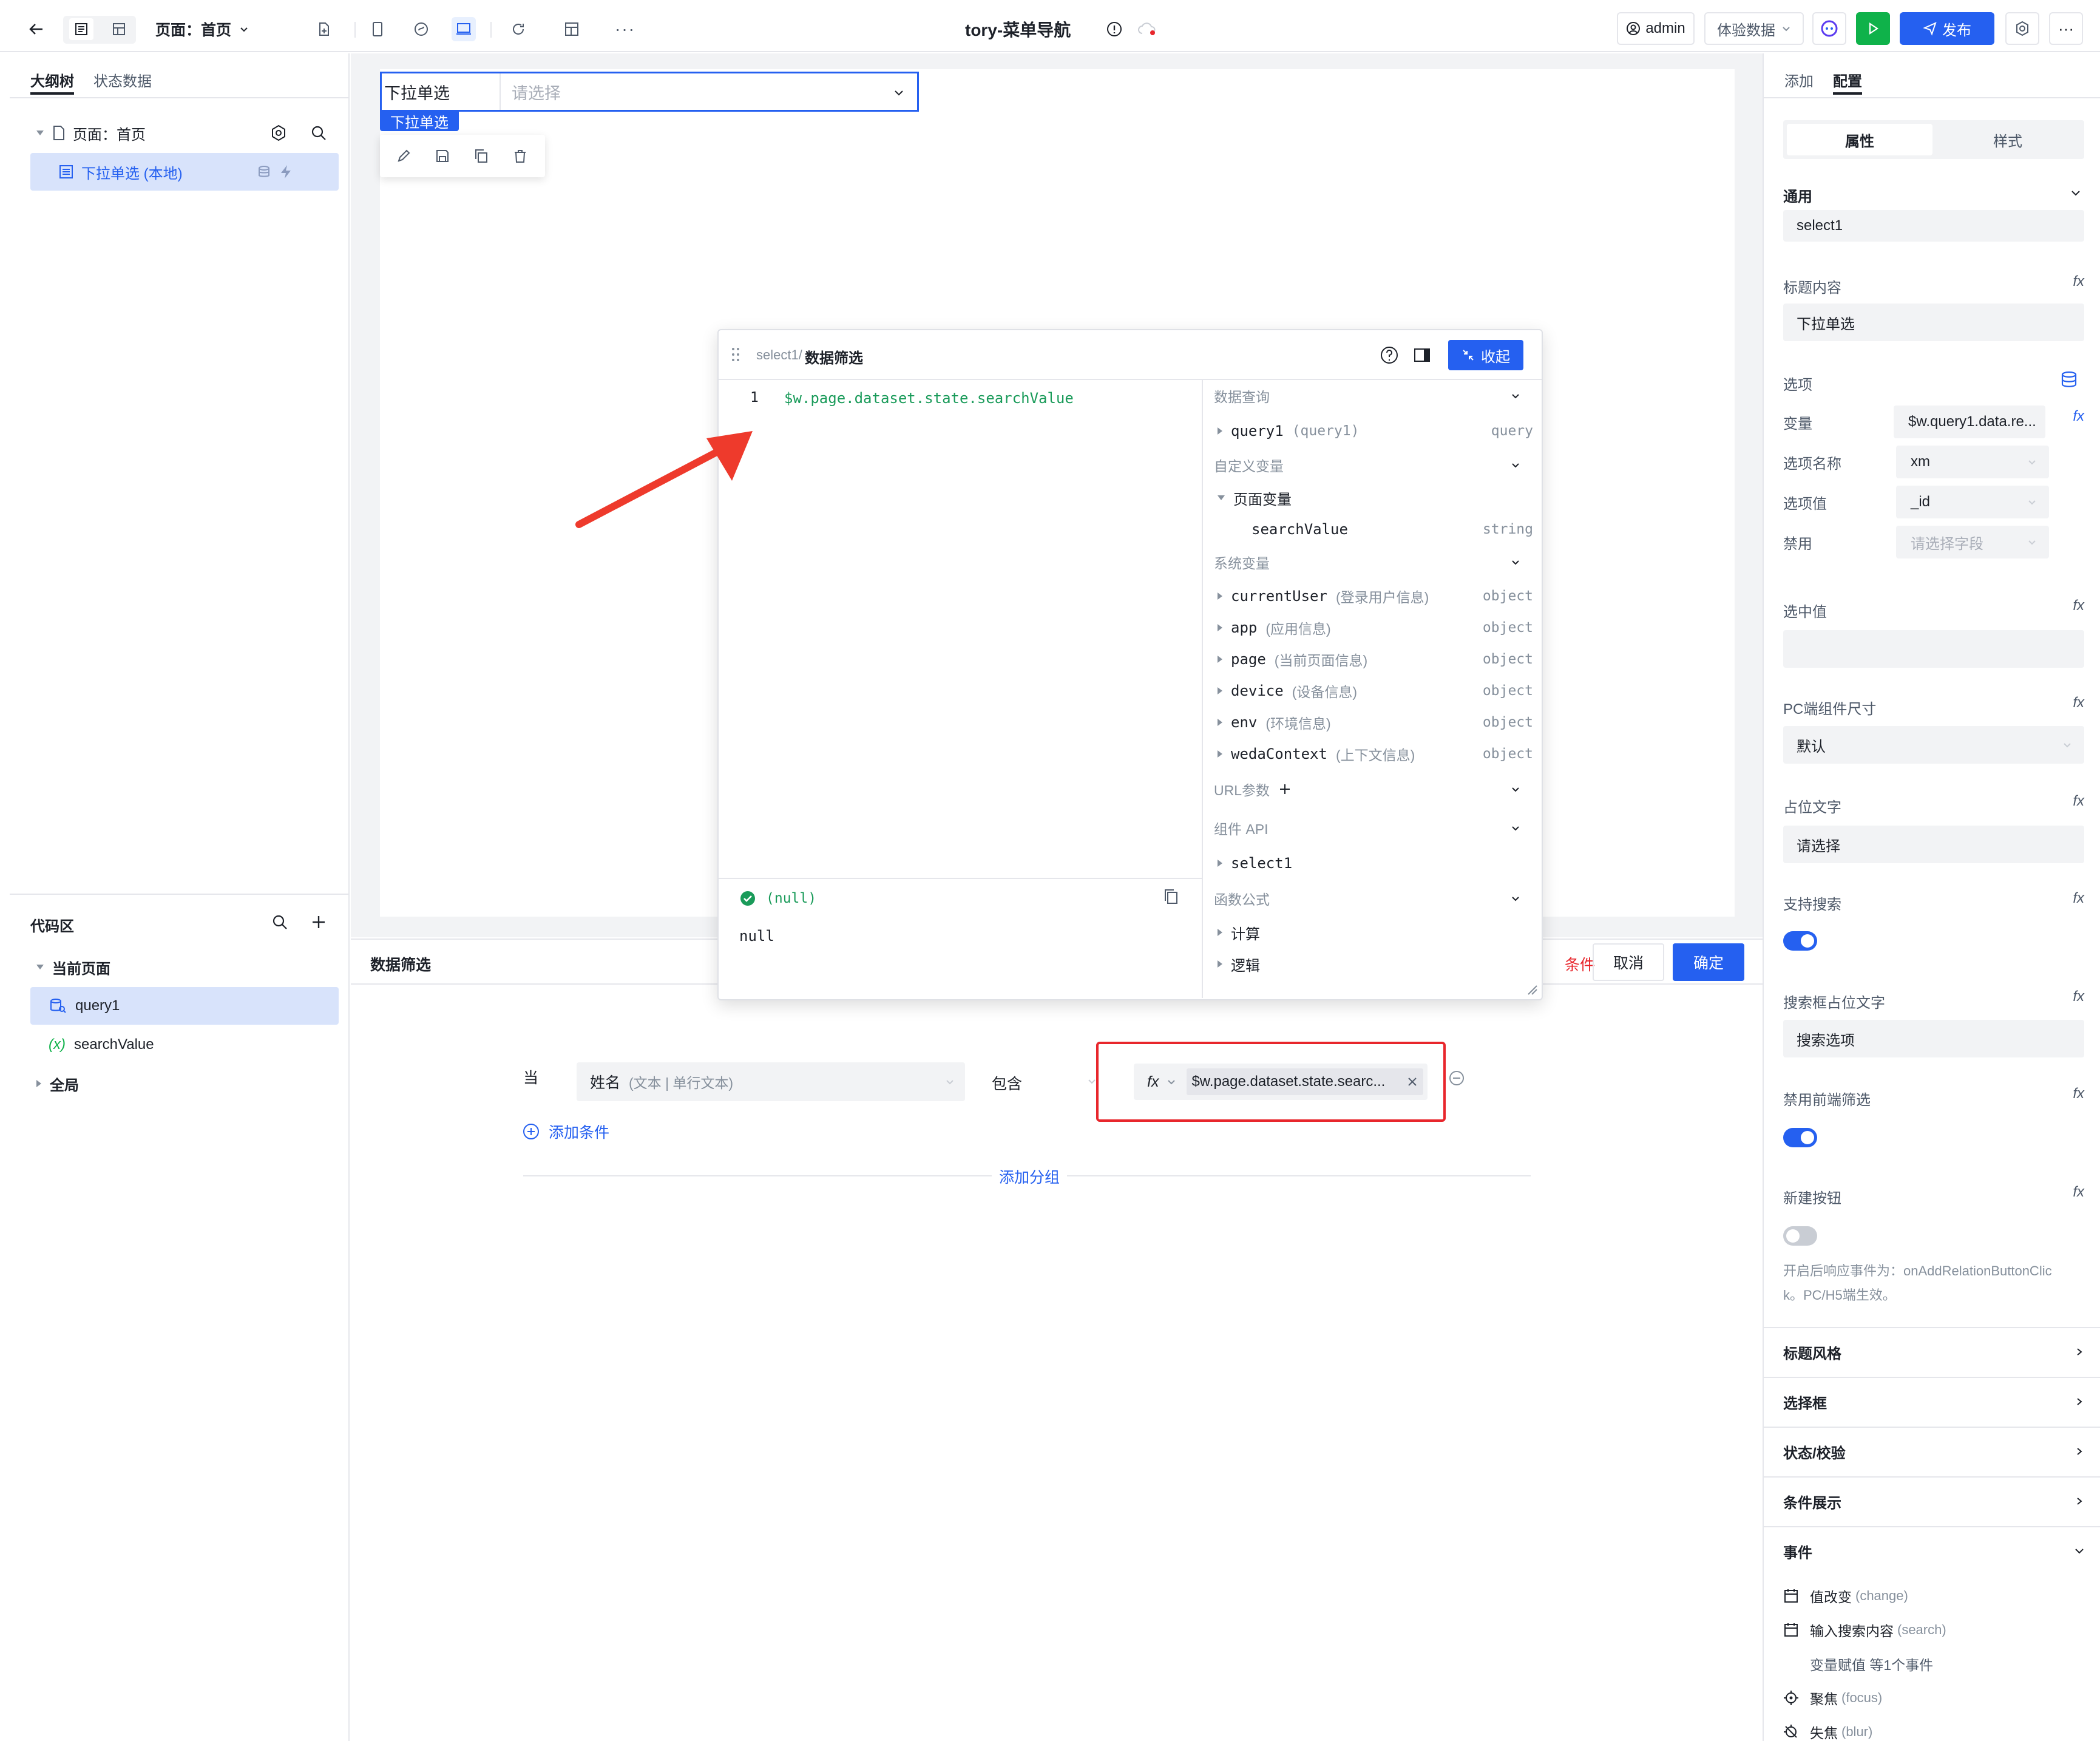 This screenshot has width=2100, height=1741. I want to click on page-selector: 页面：首页, so click(202, 29).